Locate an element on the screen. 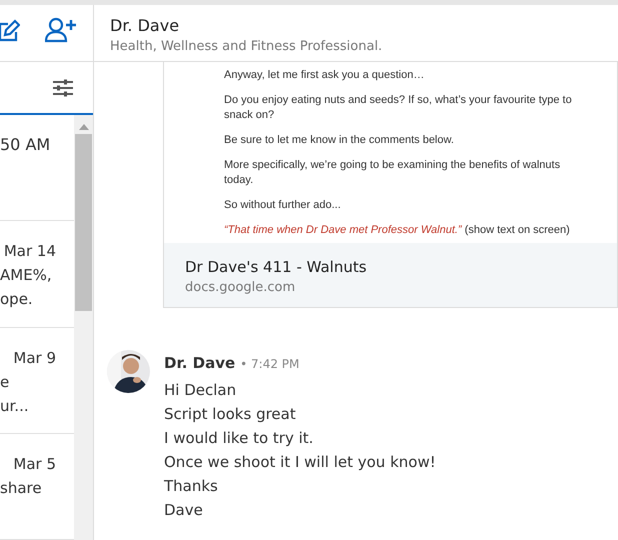  link-domain: docs.google.com is located at coordinates (240, 288).